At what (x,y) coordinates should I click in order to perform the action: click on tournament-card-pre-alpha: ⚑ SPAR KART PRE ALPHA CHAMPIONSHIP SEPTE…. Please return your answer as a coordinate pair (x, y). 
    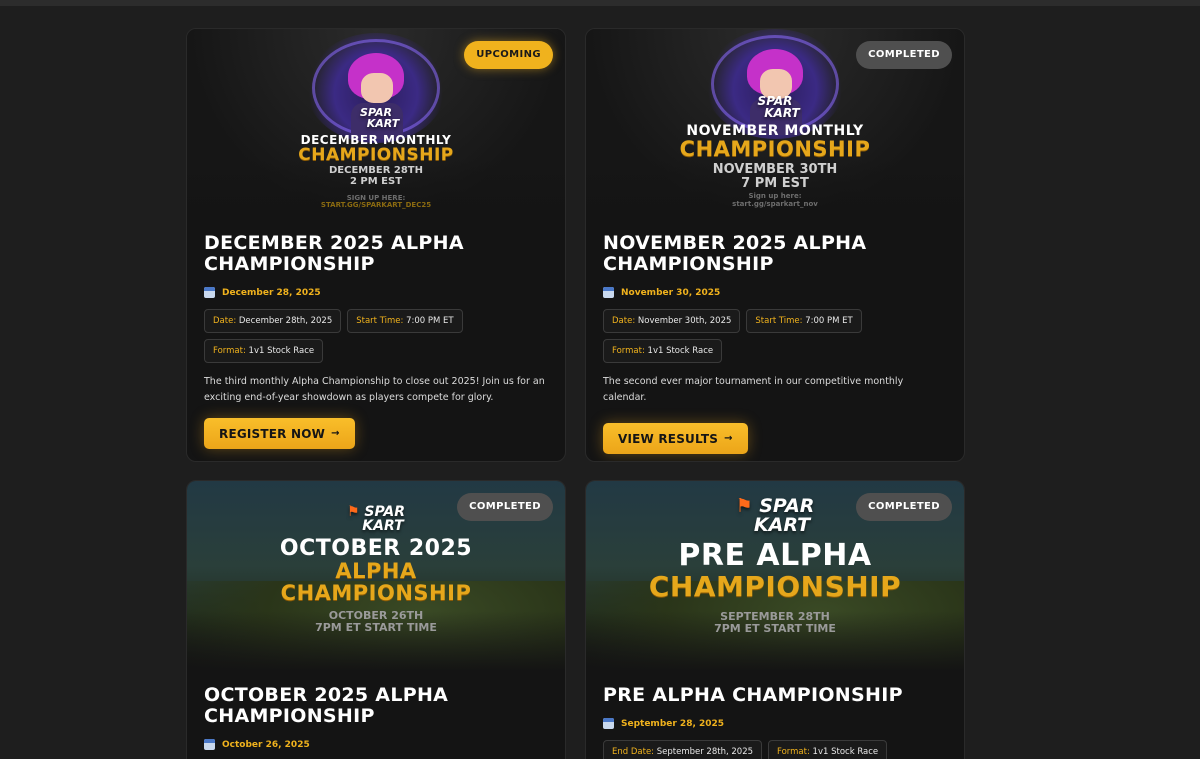
    Looking at the image, I should click on (775, 619).